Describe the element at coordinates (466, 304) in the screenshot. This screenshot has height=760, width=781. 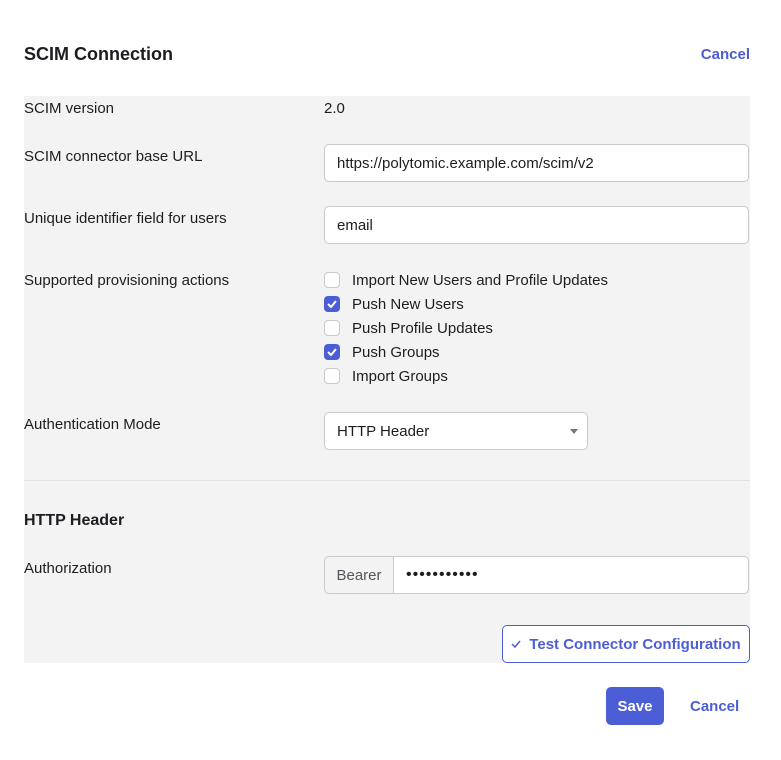
I see `checkbox-push-new-users: Push New Users` at that location.